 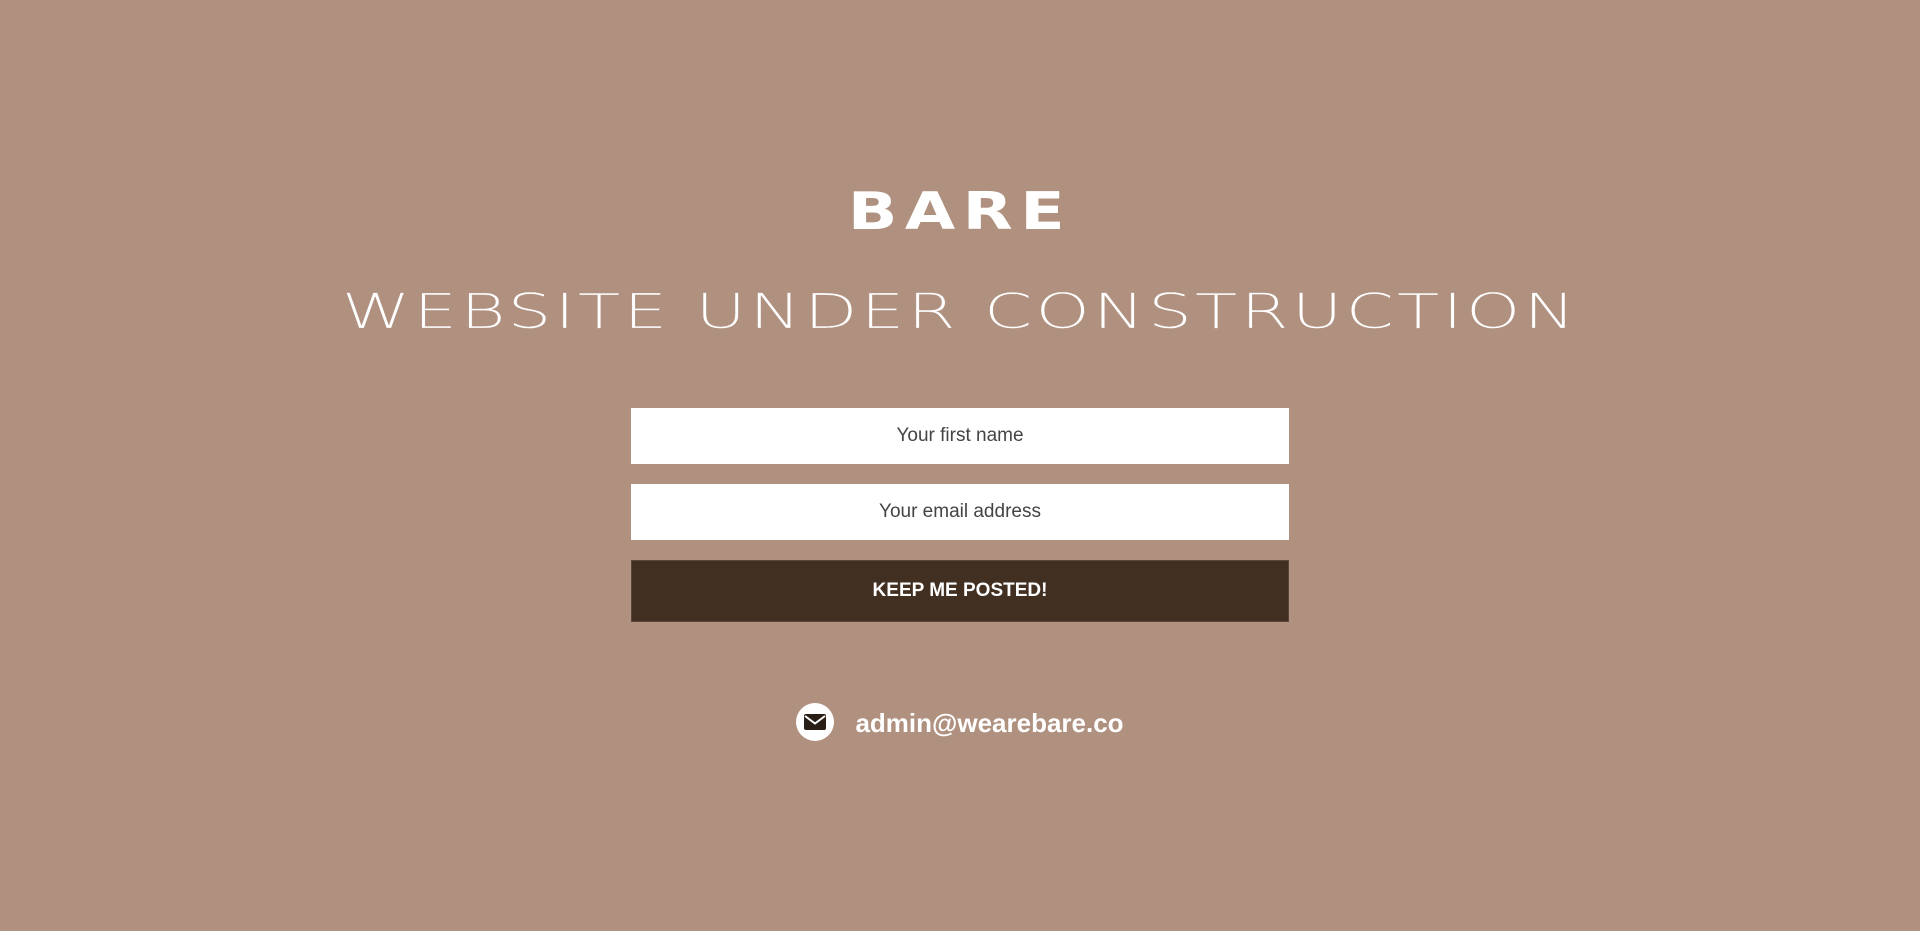 I want to click on page-title: WEBSITE UNDER CONSTRUCTION, so click(x=960, y=312).